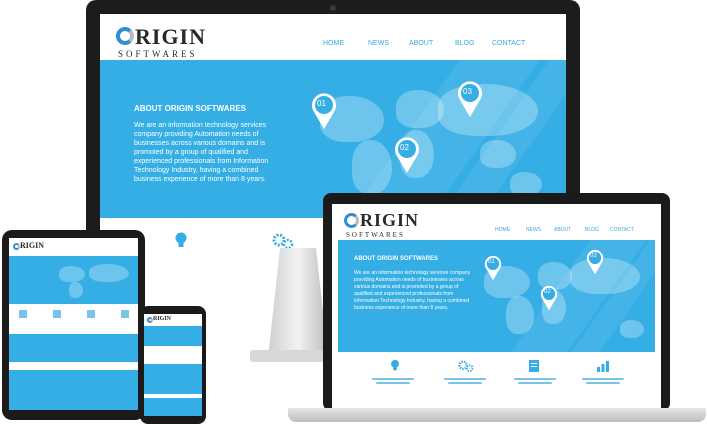  Describe the element at coordinates (298, 303) in the screenshot. I see `monitor-stand` at that location.